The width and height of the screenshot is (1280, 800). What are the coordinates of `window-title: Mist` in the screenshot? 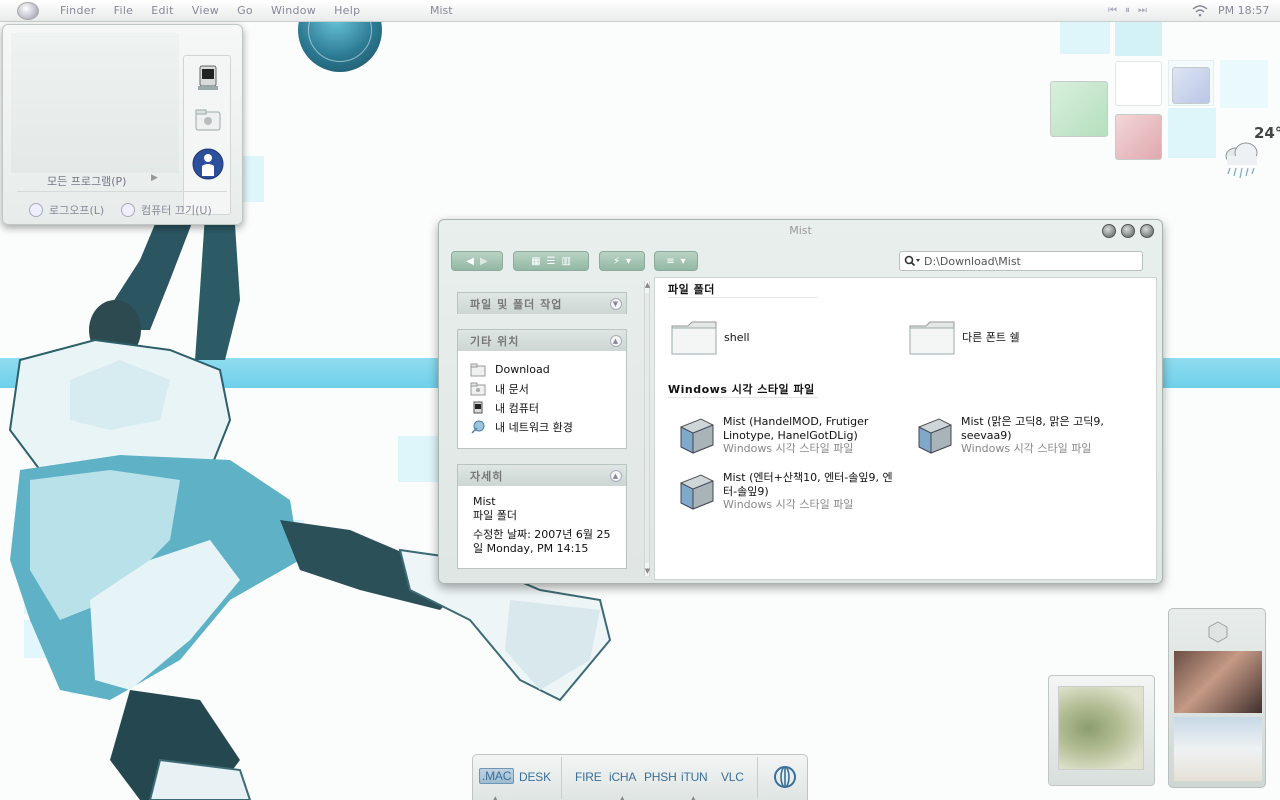 It's located at (800, 230).